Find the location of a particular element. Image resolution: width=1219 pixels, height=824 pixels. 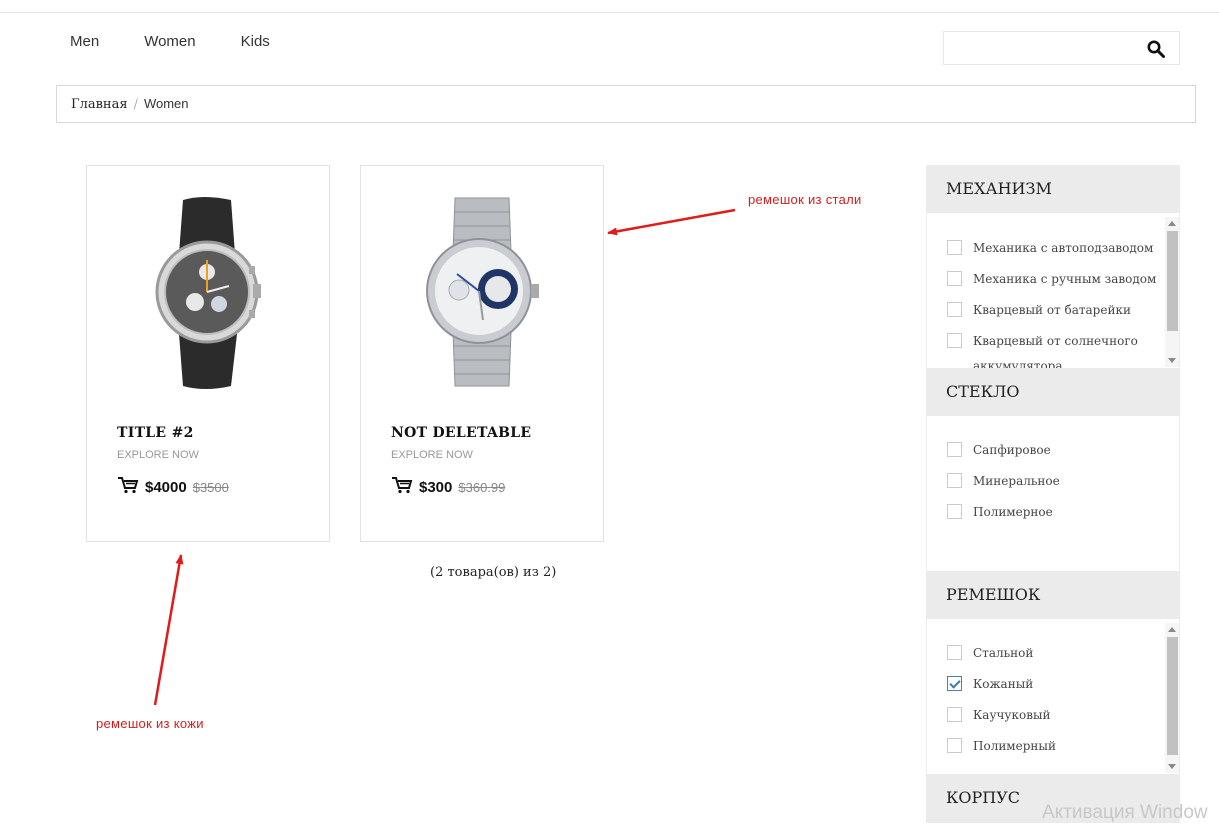

filter-option: Кварцевый от солнечного is located at coordinates (1042, 340).